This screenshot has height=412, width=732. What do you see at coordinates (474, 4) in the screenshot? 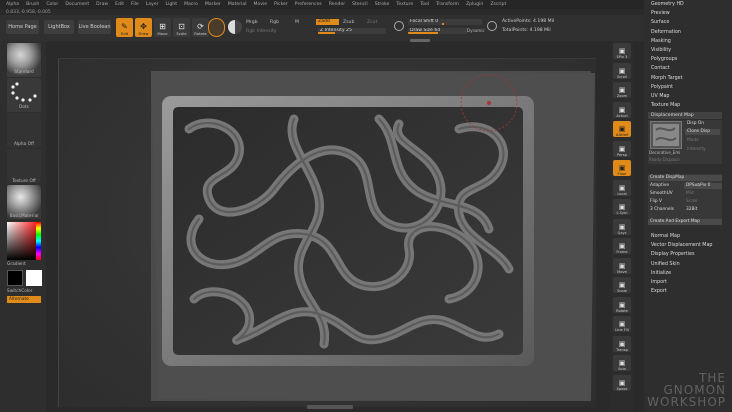
I see `menu-zplugin: Zplugin` at bounding box center [474, 4].